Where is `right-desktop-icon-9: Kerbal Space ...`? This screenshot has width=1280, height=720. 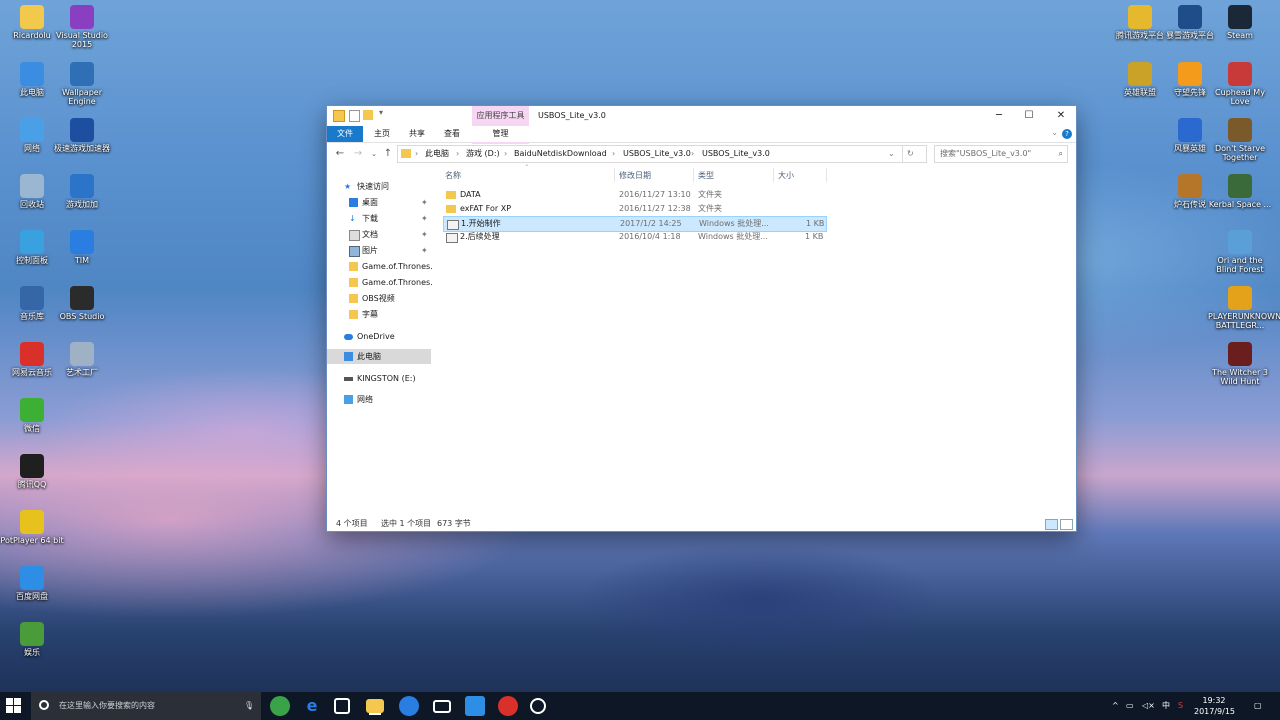
right-desktop-icon-9: Kerbal Space ... is located at coordinates (1240, 191).